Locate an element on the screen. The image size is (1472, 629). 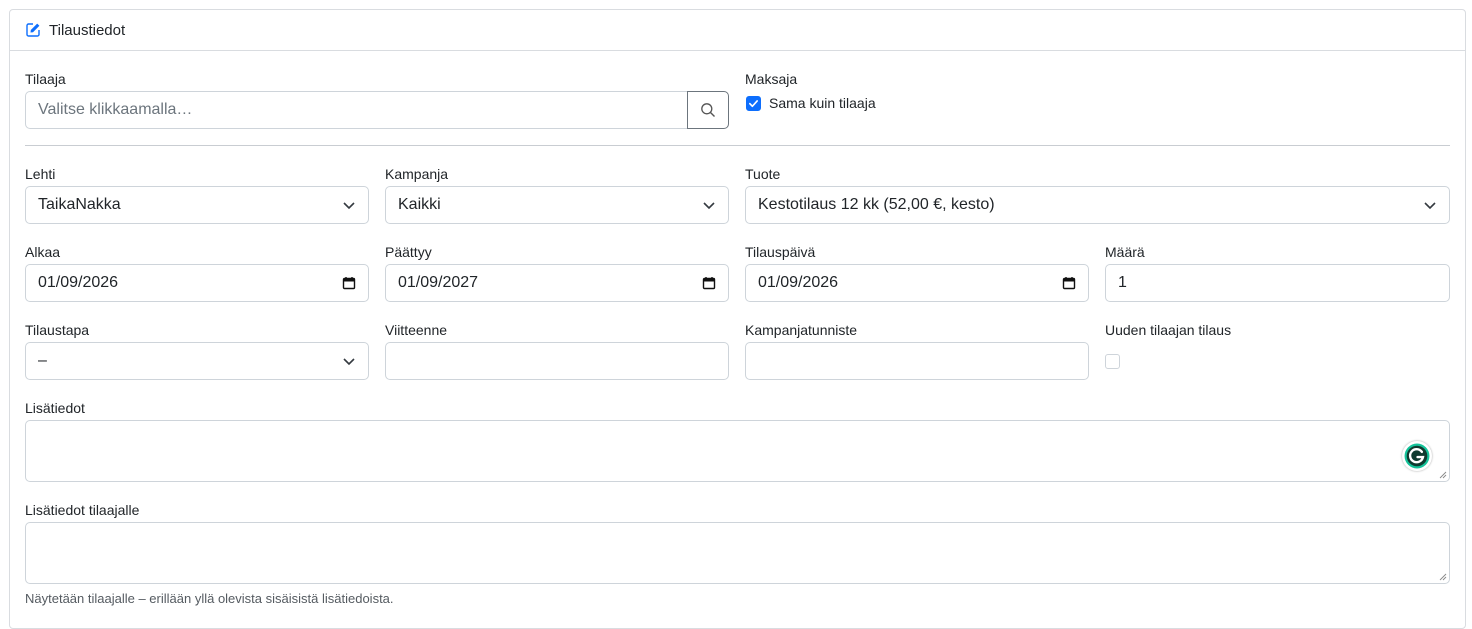
alkaa-label: Alkaa is located at coordinates (43, 252).